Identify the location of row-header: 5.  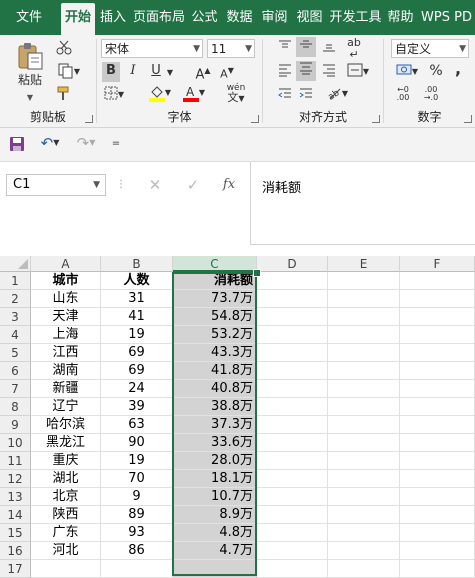
(15, 353).